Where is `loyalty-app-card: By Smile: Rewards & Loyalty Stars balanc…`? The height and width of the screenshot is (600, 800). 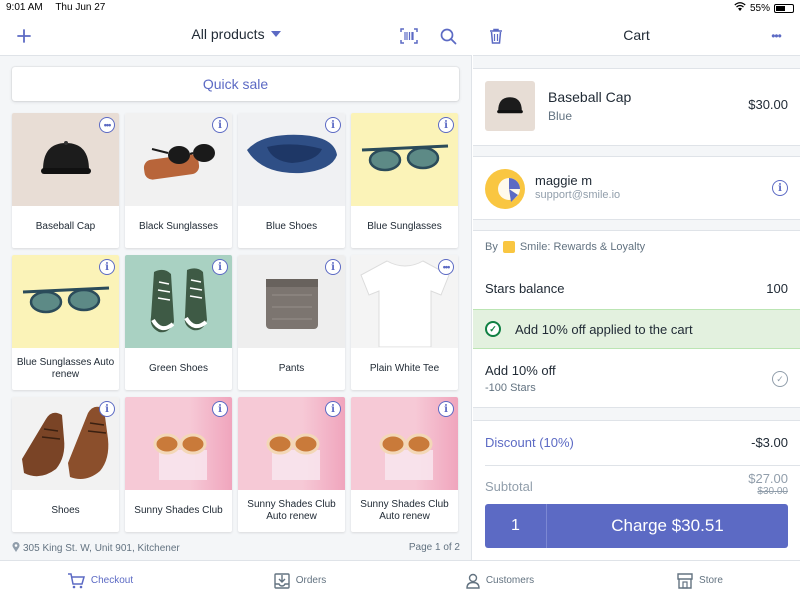 loyalty-app-card: By Smile: Rewards & Loyalty Stars balanc… is located at coordinates (636, 319).